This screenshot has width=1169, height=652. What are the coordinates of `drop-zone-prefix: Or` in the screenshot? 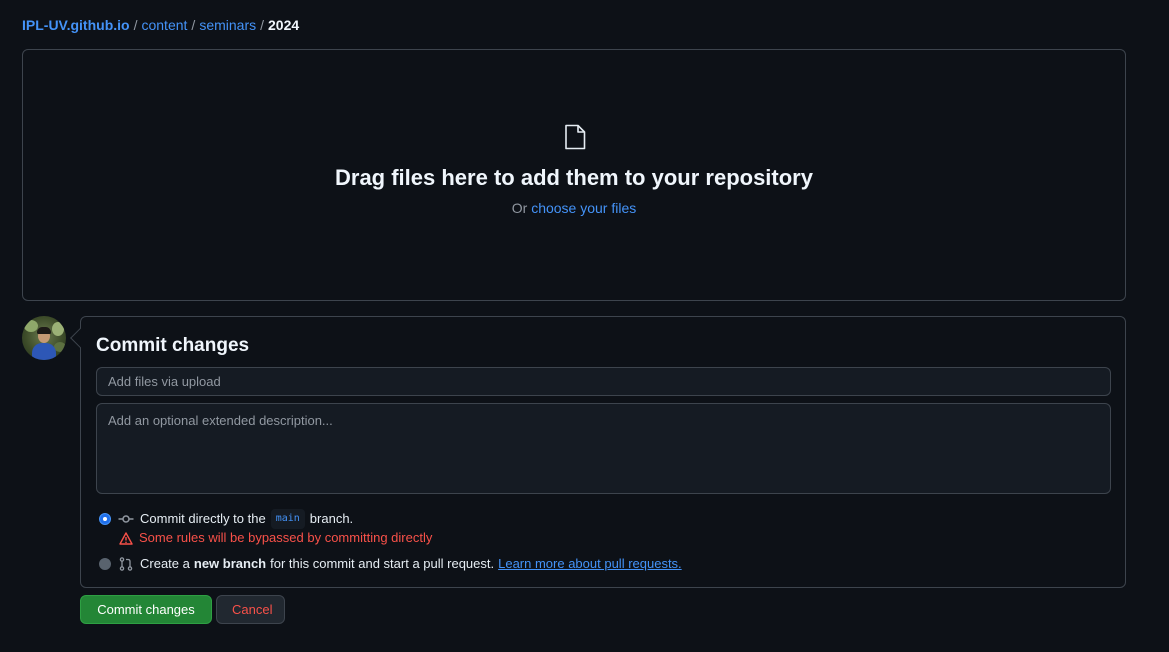 It's located at (519, 208).